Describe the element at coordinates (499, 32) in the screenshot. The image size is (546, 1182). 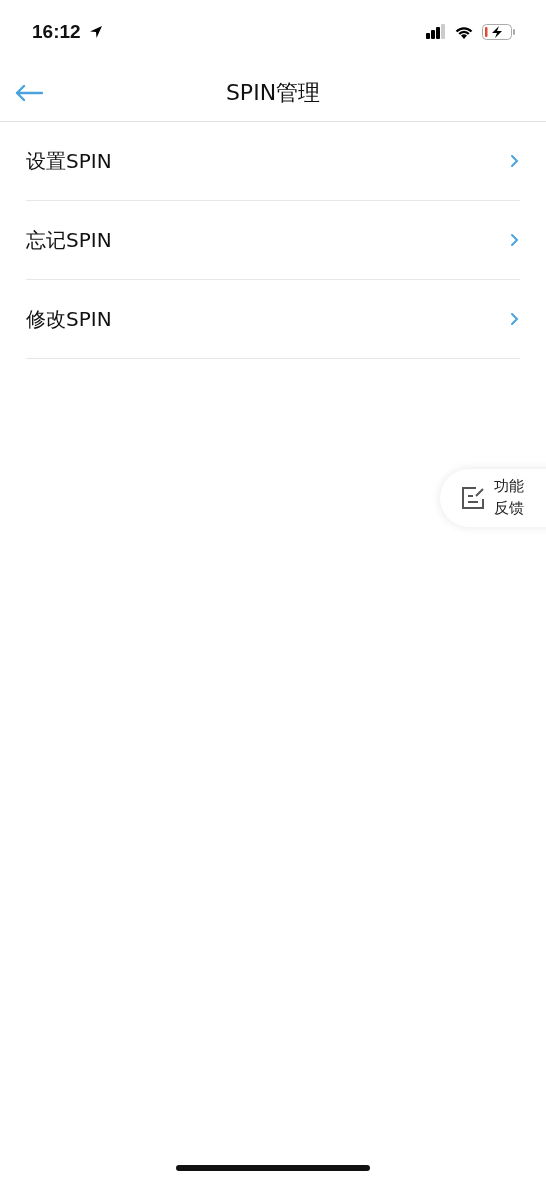
I see `battery-charging-icon` at that location.